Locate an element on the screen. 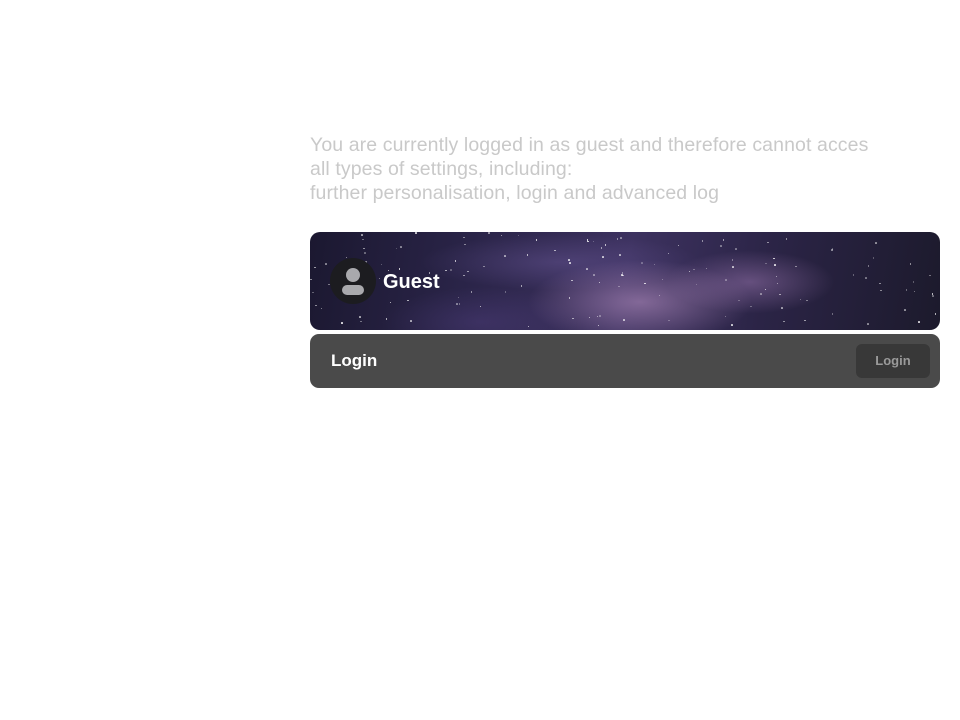 This screenshot has height=720, width=960. user-icon is located at coordinates (353, 281).